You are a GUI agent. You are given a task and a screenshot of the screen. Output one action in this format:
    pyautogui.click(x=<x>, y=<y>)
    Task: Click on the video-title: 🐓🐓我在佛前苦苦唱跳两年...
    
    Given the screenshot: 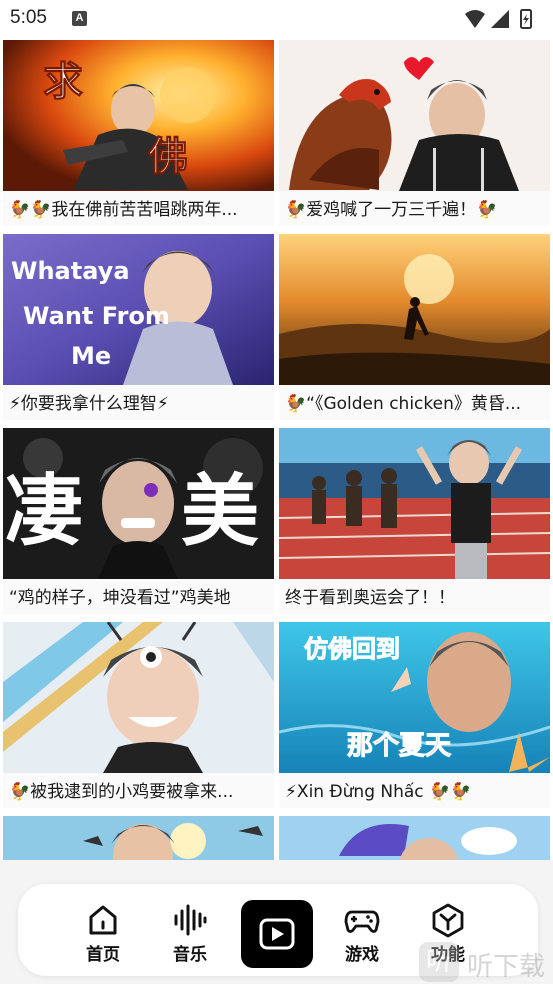 What is the action you would take?
    pyautogui.click(x=140, y=210)
    